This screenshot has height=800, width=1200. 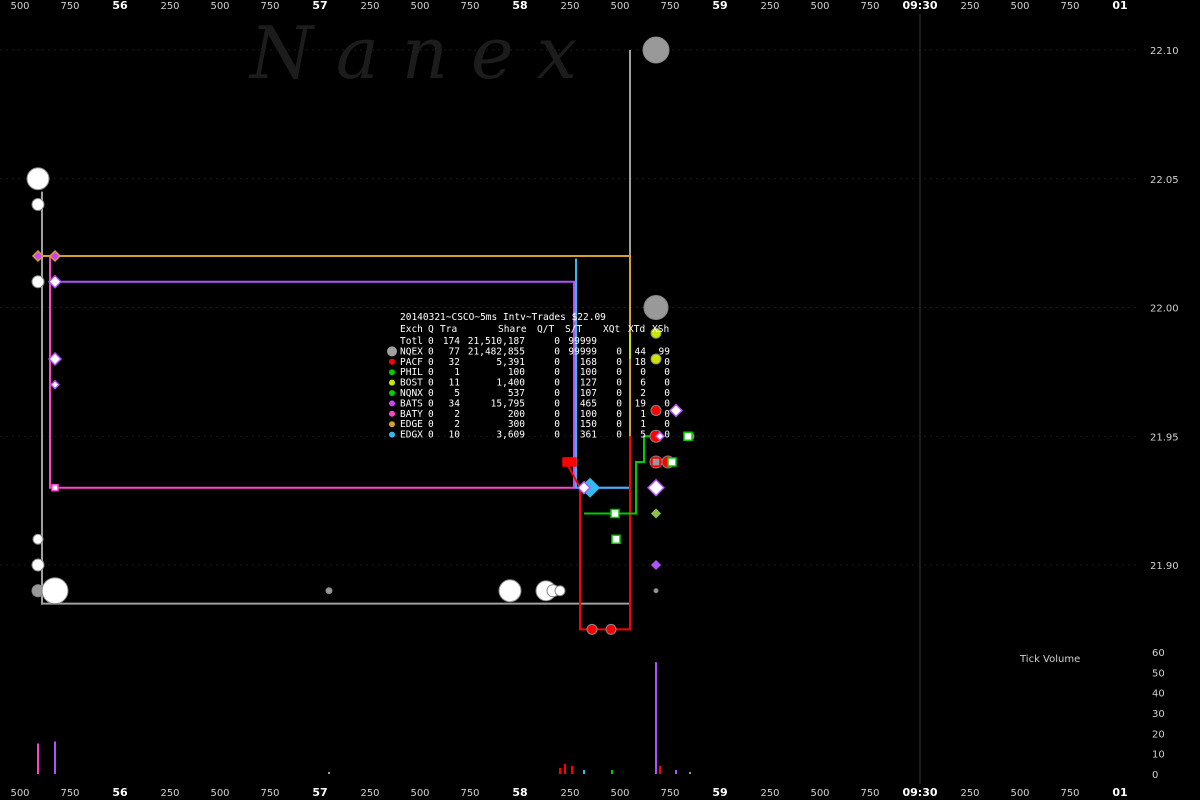 I want to click on stats-cell: 34, so click(x=455, y=403).